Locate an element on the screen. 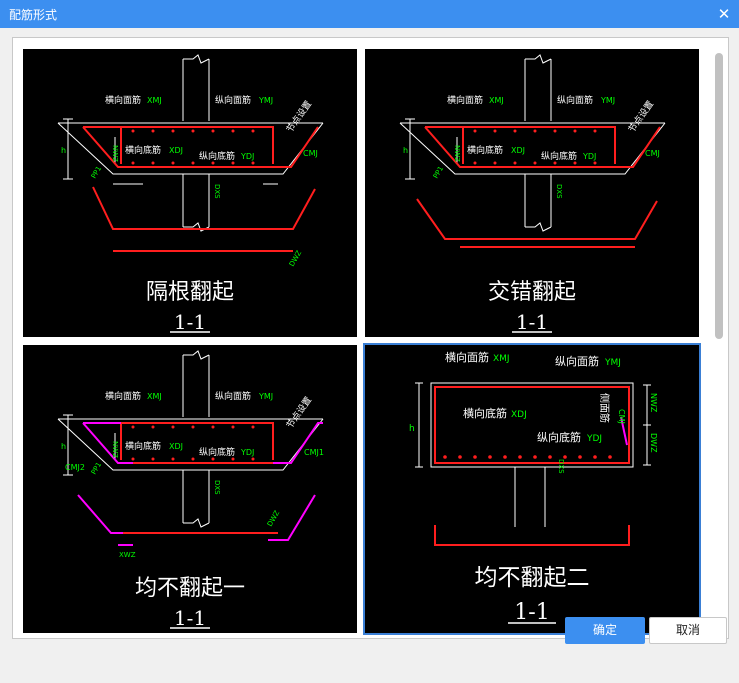  section-label-3: 1-1 is located at coordinates (190, 618).